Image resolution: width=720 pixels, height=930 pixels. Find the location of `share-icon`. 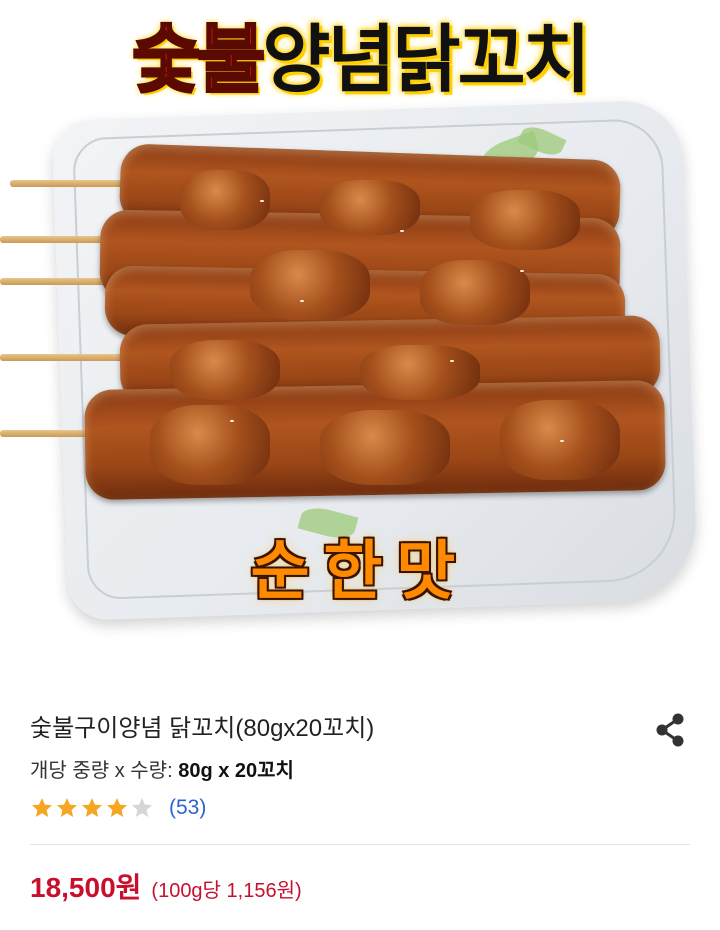

share-icon is located at coordinates (670, 730).